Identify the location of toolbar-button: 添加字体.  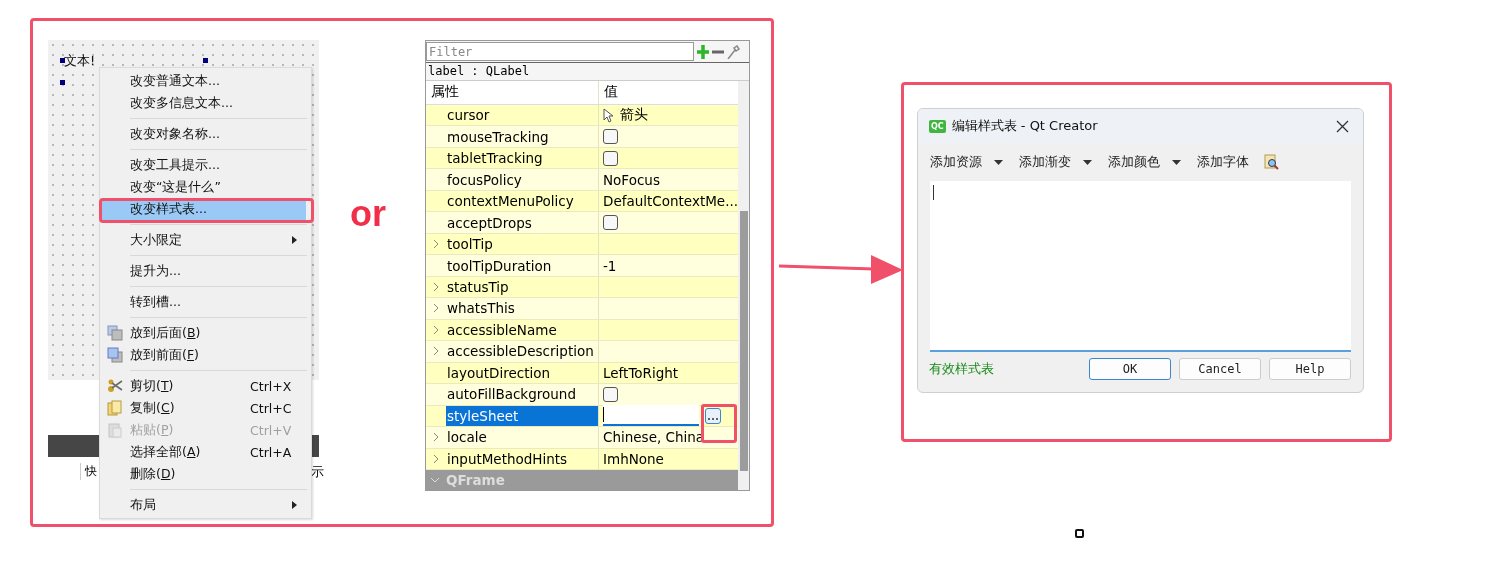
(1223, 162).